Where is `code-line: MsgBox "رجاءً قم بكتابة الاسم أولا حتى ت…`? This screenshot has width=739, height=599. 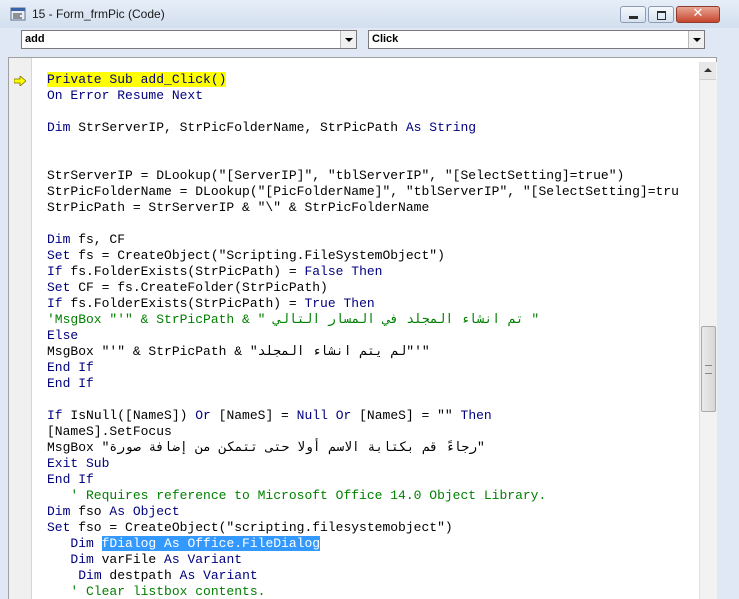
code-line: MsgBox "رجاءً قم بكتابة الاسم أولا حتى ت… is located at coordinates (374, 448).